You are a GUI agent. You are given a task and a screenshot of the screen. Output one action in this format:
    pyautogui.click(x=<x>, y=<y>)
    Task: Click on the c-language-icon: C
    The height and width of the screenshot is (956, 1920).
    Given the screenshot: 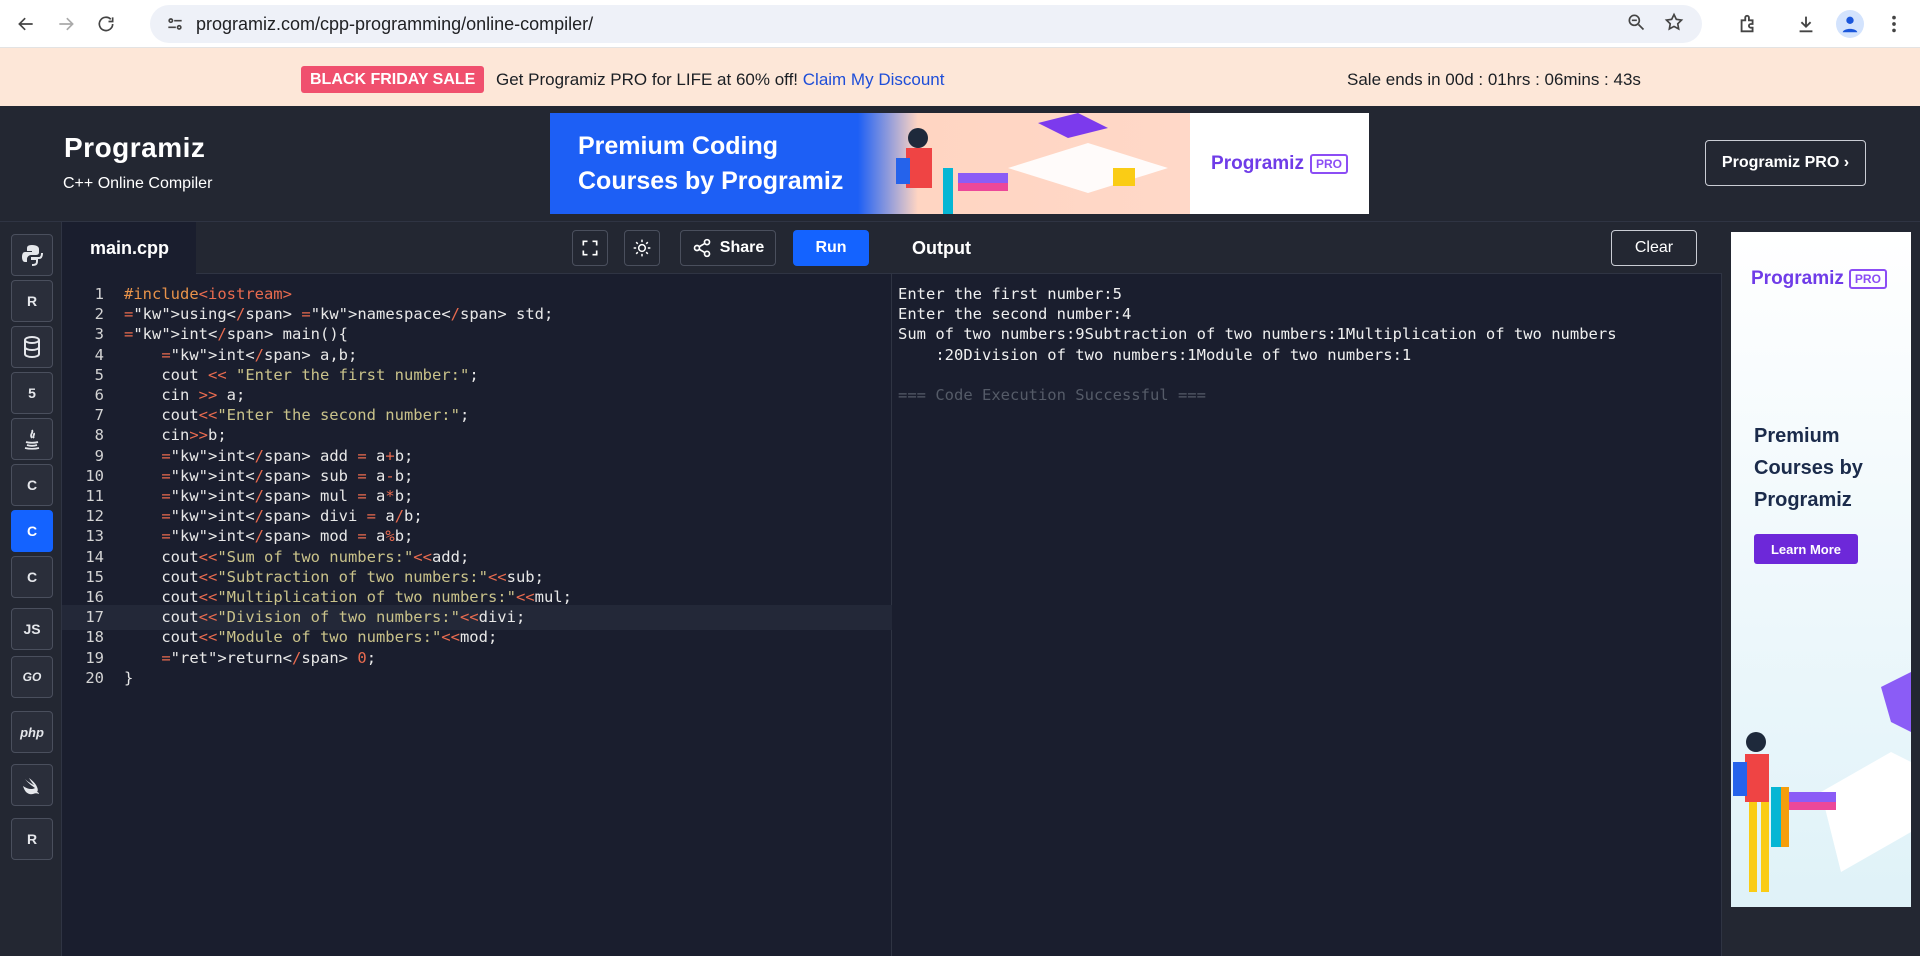 What is the action you would take?
    pyautogui.click(x=32, y=485)
    